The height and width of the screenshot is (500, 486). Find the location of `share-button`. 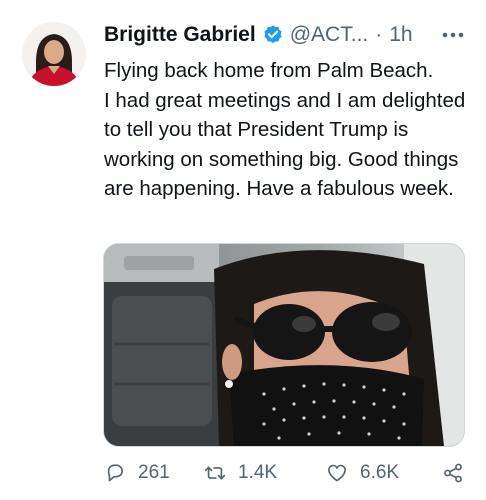

share-button is located at coordinates (459, 473).